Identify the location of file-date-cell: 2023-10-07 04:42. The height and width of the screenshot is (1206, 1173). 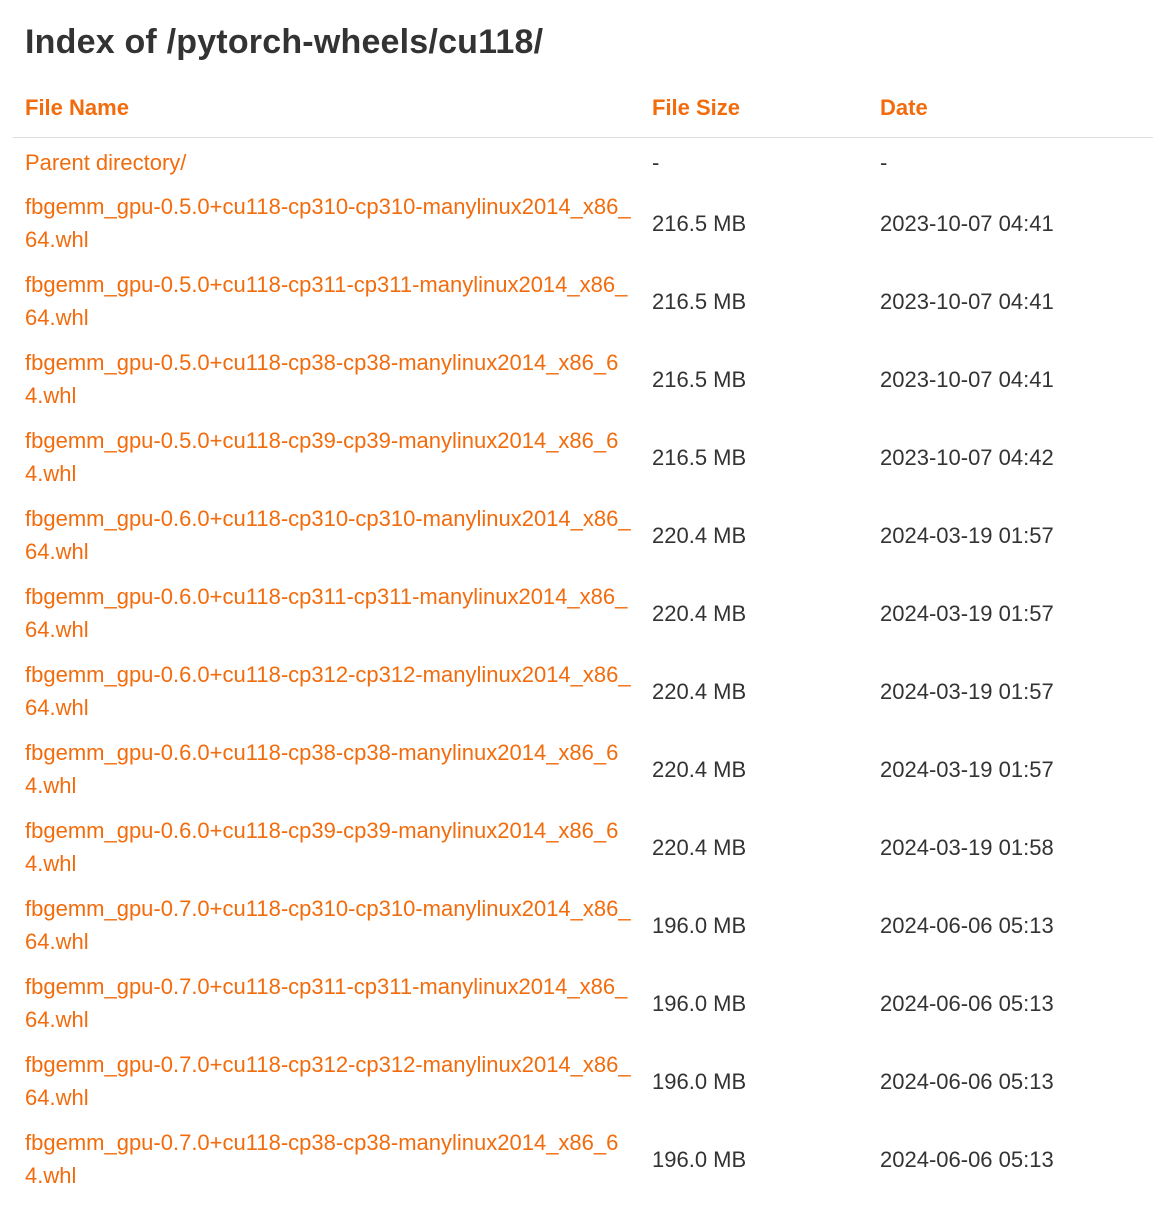
(967, 457).